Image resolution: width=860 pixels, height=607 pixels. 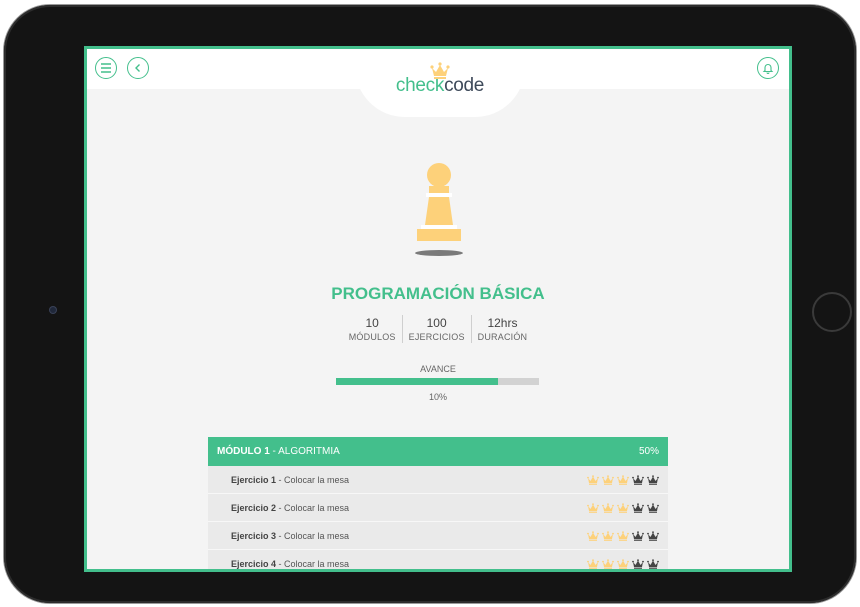 I want to click on stat-duration-label: DURACIÓN, so click(x=502, y=337).